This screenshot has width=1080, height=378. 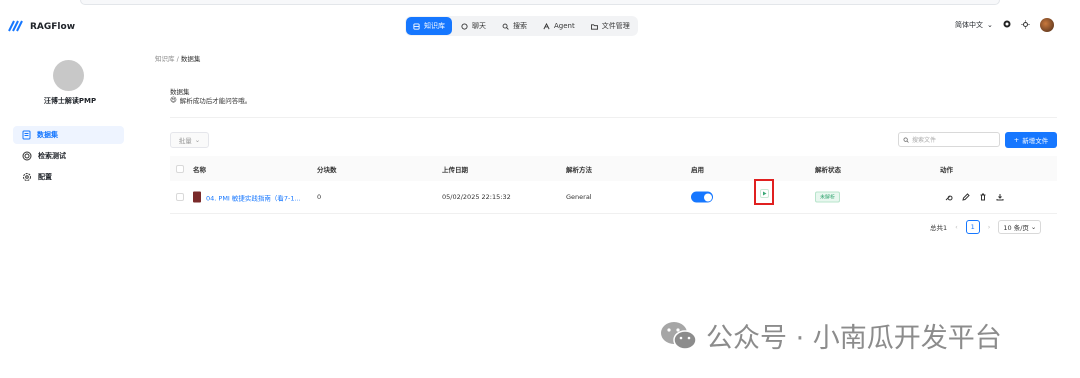 I want to click on nav-label: 文件管理, so click(x=615, y=26).